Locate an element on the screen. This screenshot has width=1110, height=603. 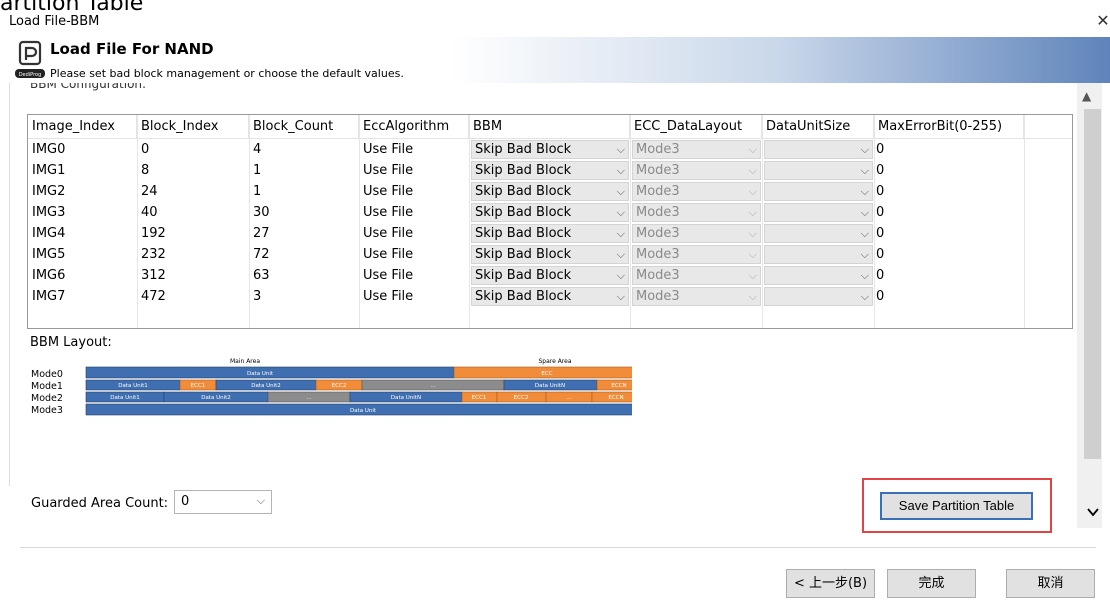
back-button: < 上一步(B) is located at coordinates (830, 583).